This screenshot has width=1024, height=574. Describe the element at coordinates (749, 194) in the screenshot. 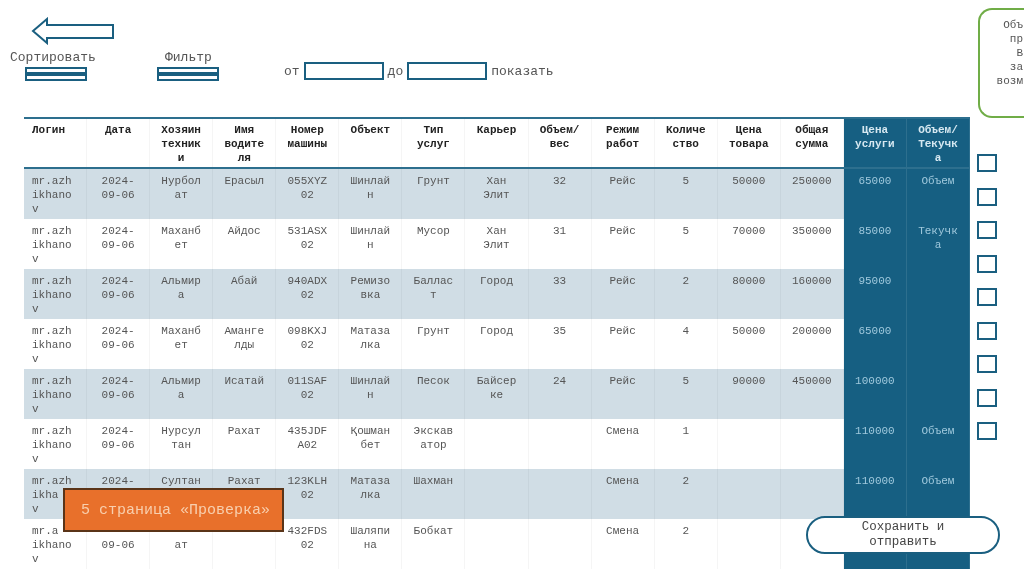

I see `table-cell: 50000` at that location.